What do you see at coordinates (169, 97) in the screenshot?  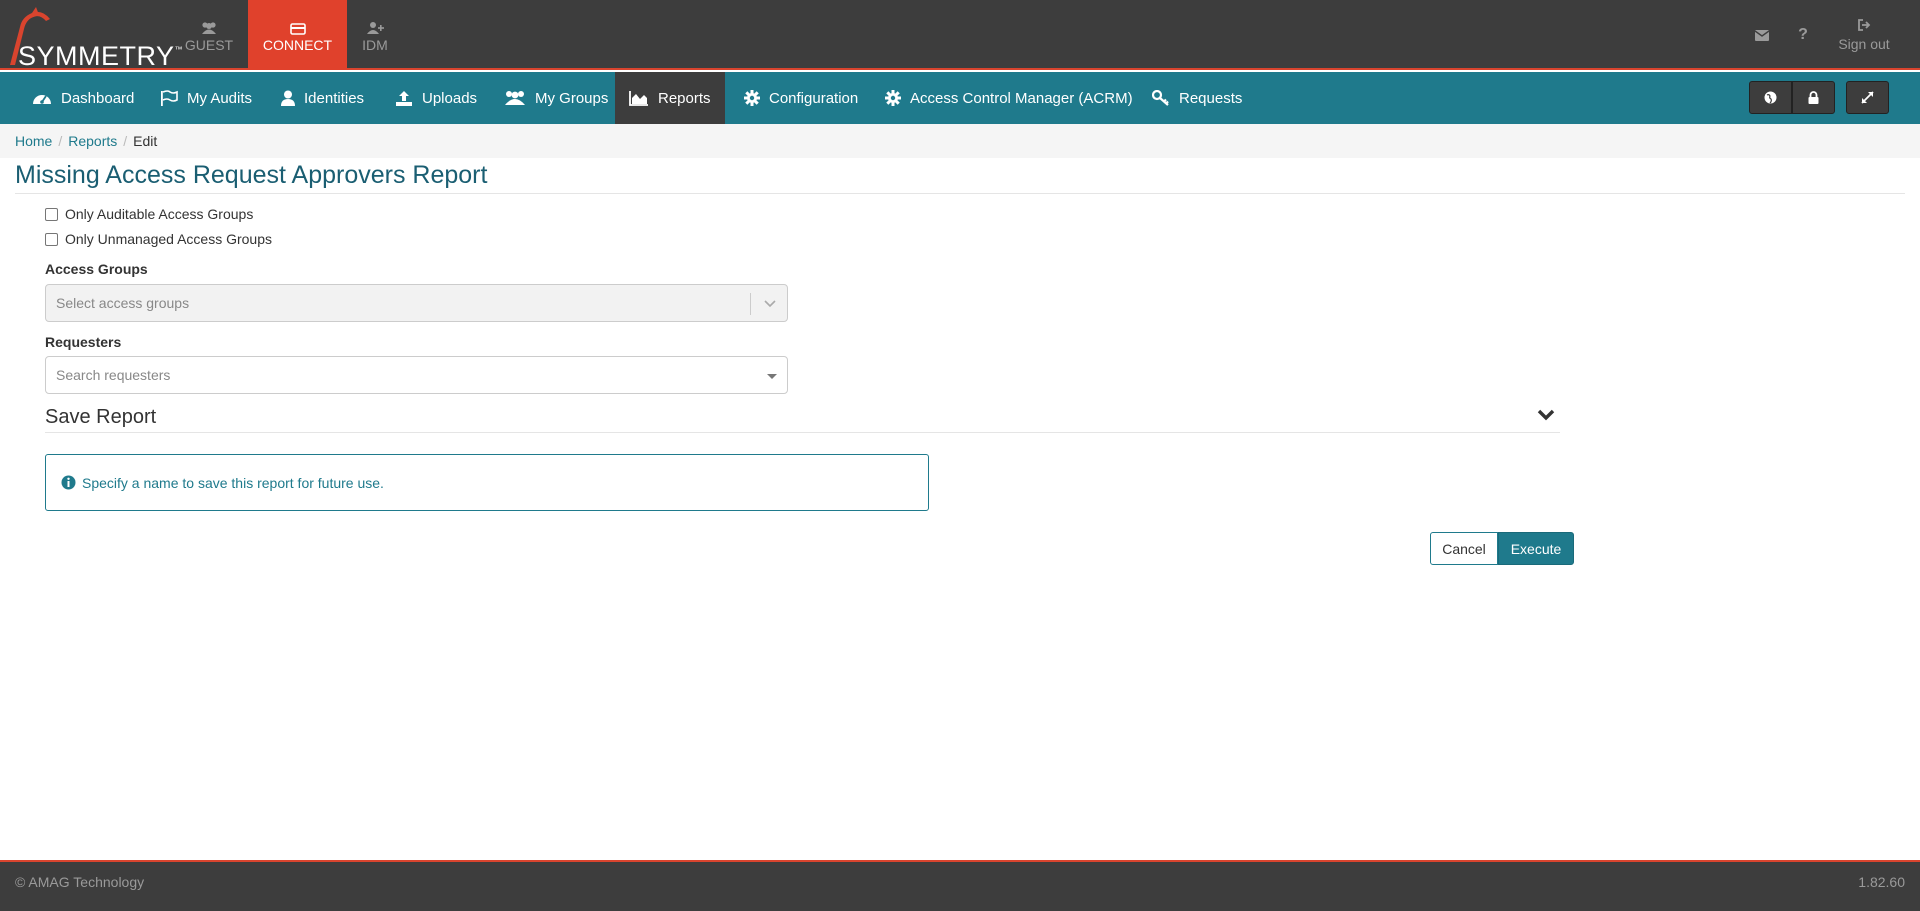 I see `flag-icon` at bounding box center [169, 97].